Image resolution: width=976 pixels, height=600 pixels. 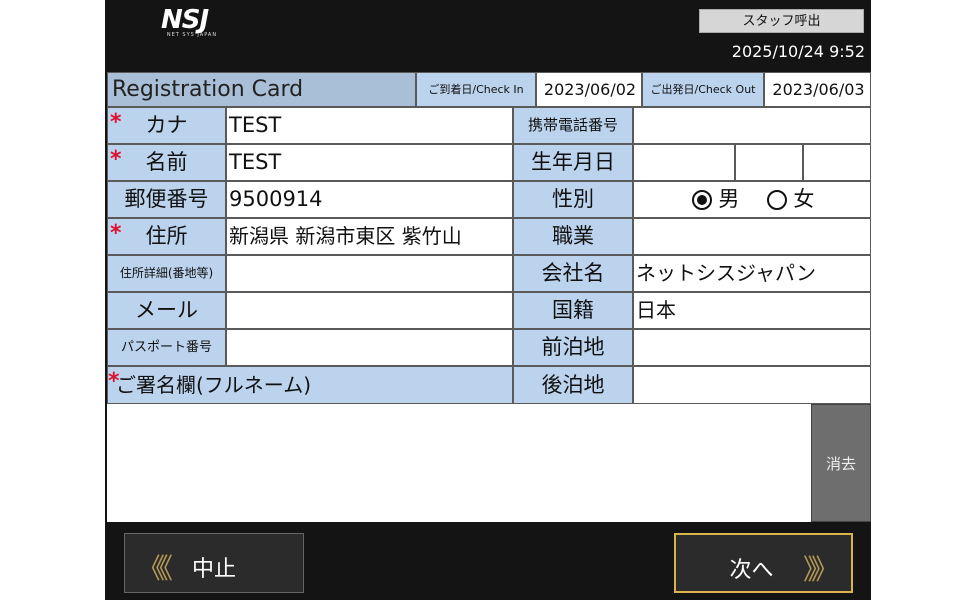 What do you see at coordinates (752, 347) in the screenshot?
I see `previous-stay-input` at bounding box center [752, 347].